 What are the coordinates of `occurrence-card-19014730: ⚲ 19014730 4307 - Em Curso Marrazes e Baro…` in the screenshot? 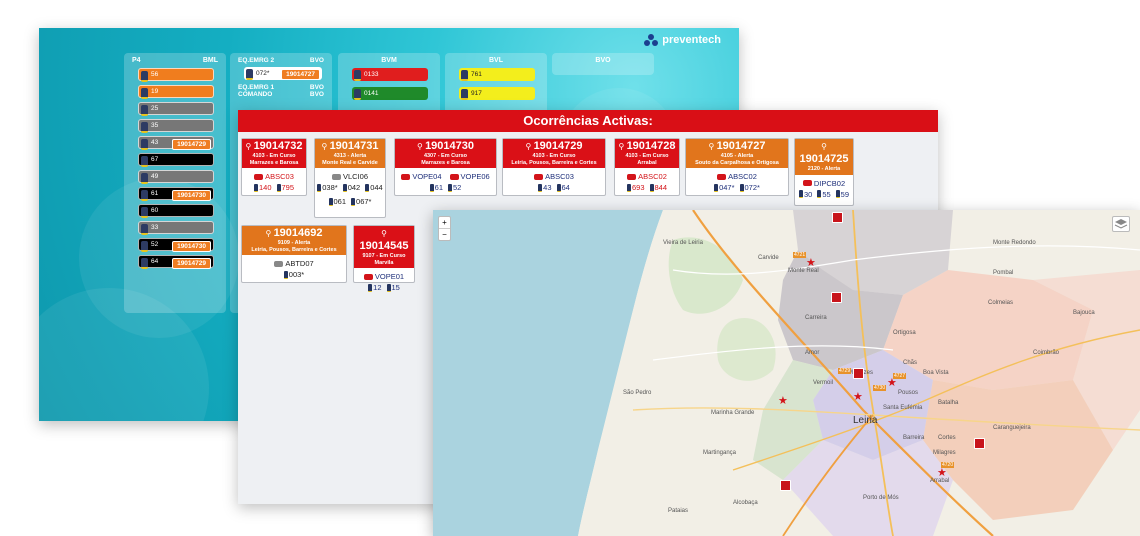 It's located at (445, 167).